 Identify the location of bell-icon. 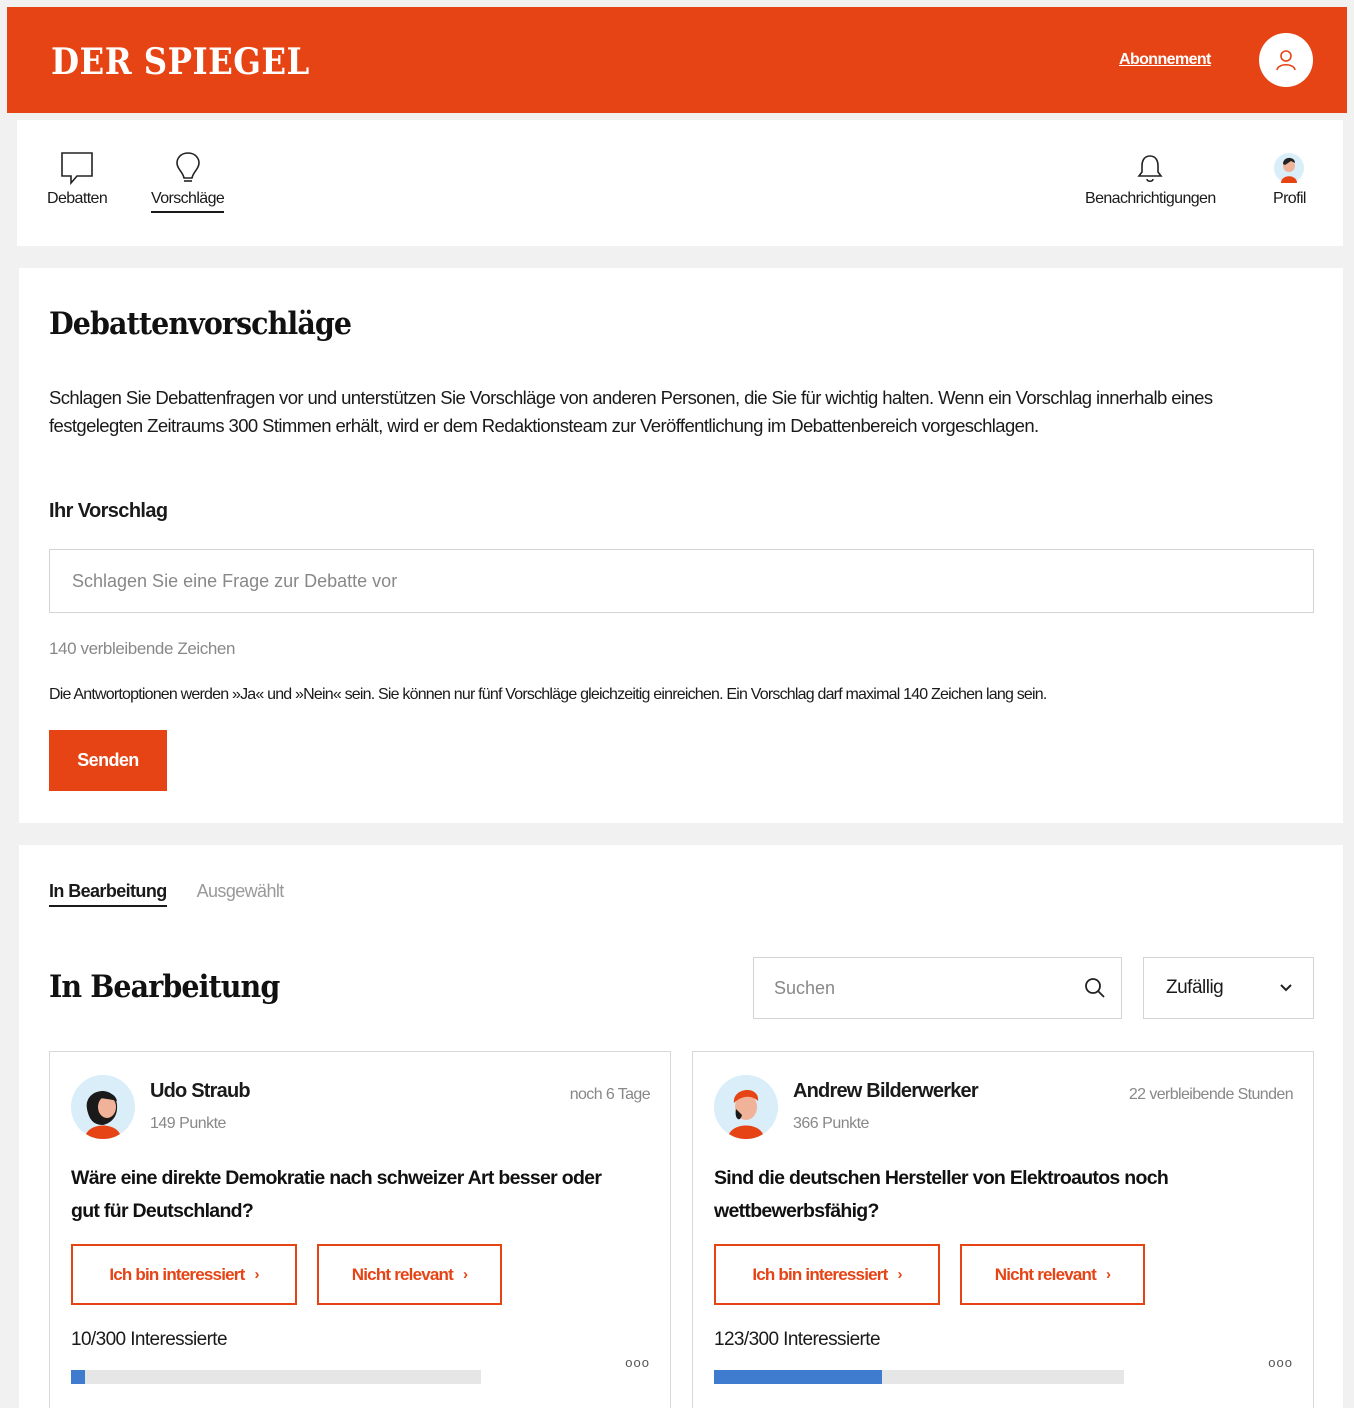
(1150, 169).